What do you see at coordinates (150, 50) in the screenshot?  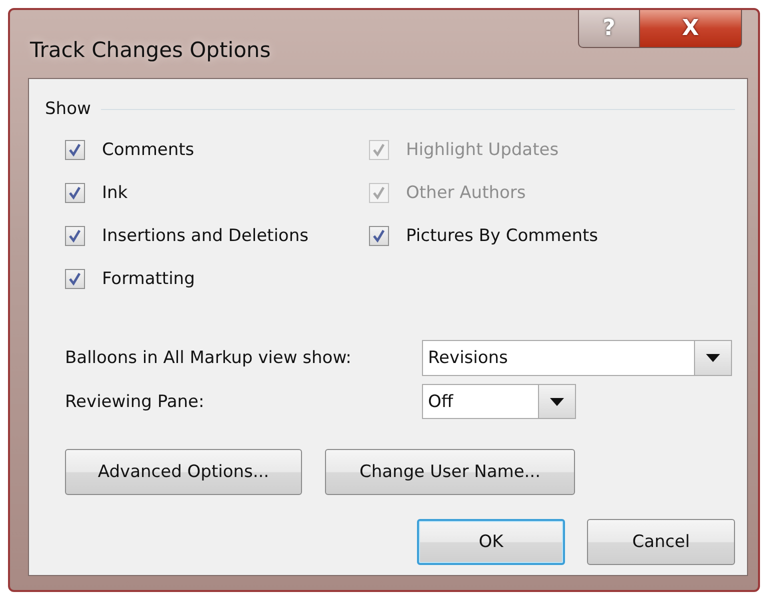 I see `window-title: Track Changes Options` at bounding box center [150, 50].